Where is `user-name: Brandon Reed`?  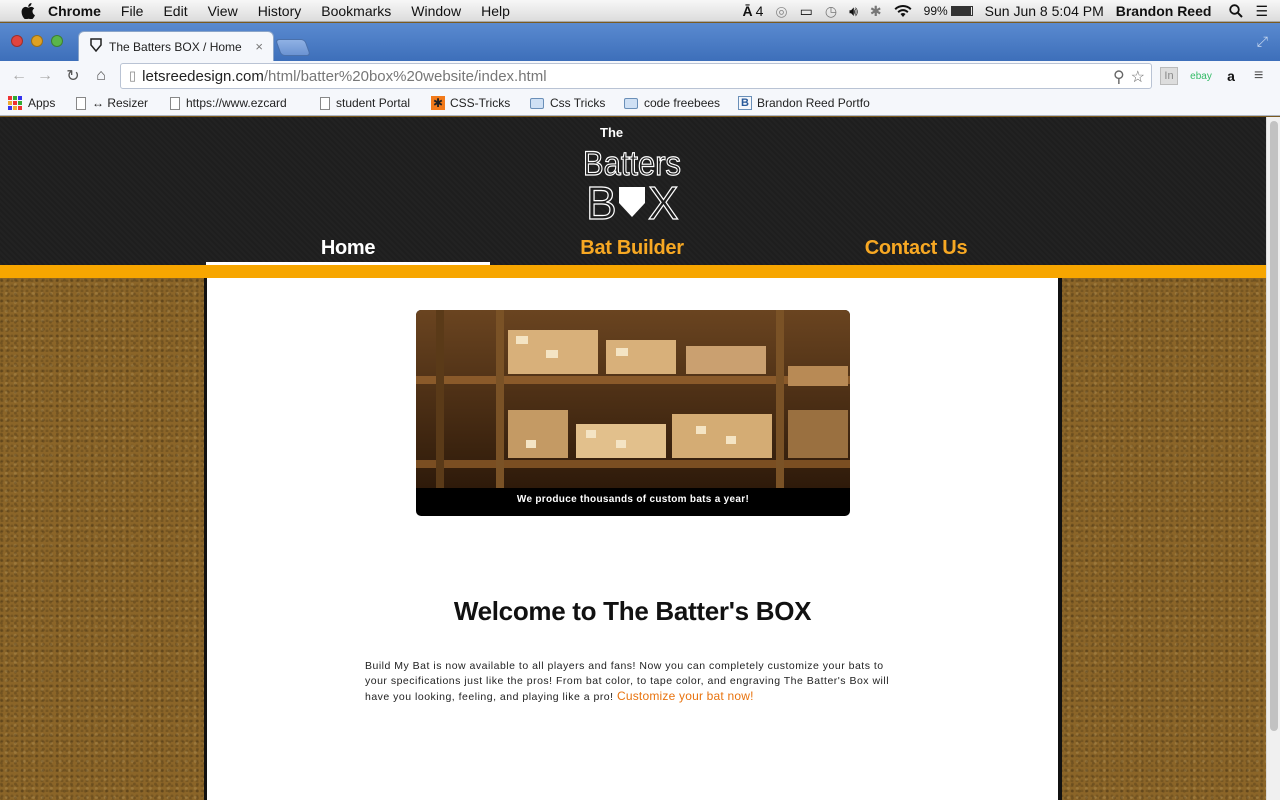 user-name: Brandon Reed is located at coordinates (1164, 11).